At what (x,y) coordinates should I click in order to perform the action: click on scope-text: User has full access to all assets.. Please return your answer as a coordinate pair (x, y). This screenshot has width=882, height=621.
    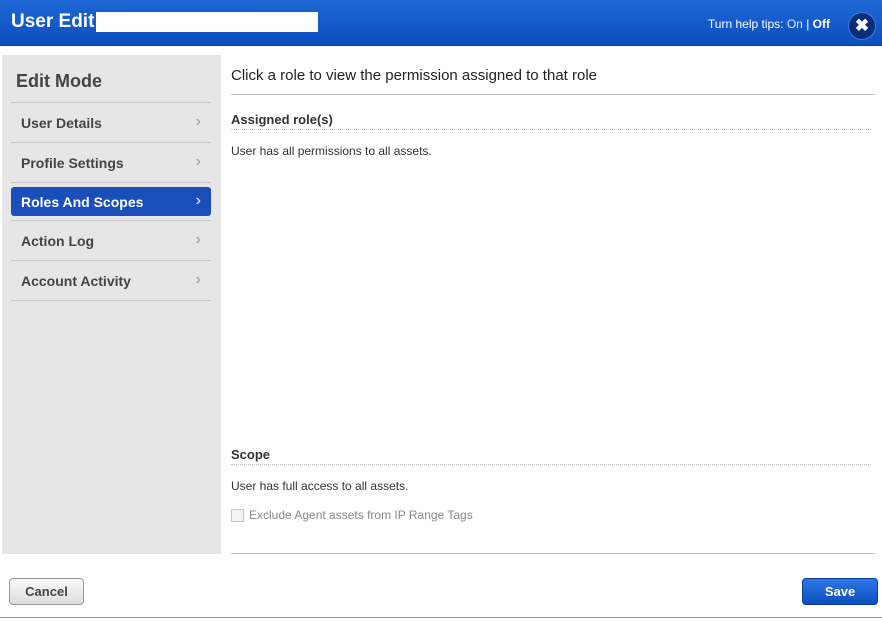
    Looking at the image, I should click on (320, 486).